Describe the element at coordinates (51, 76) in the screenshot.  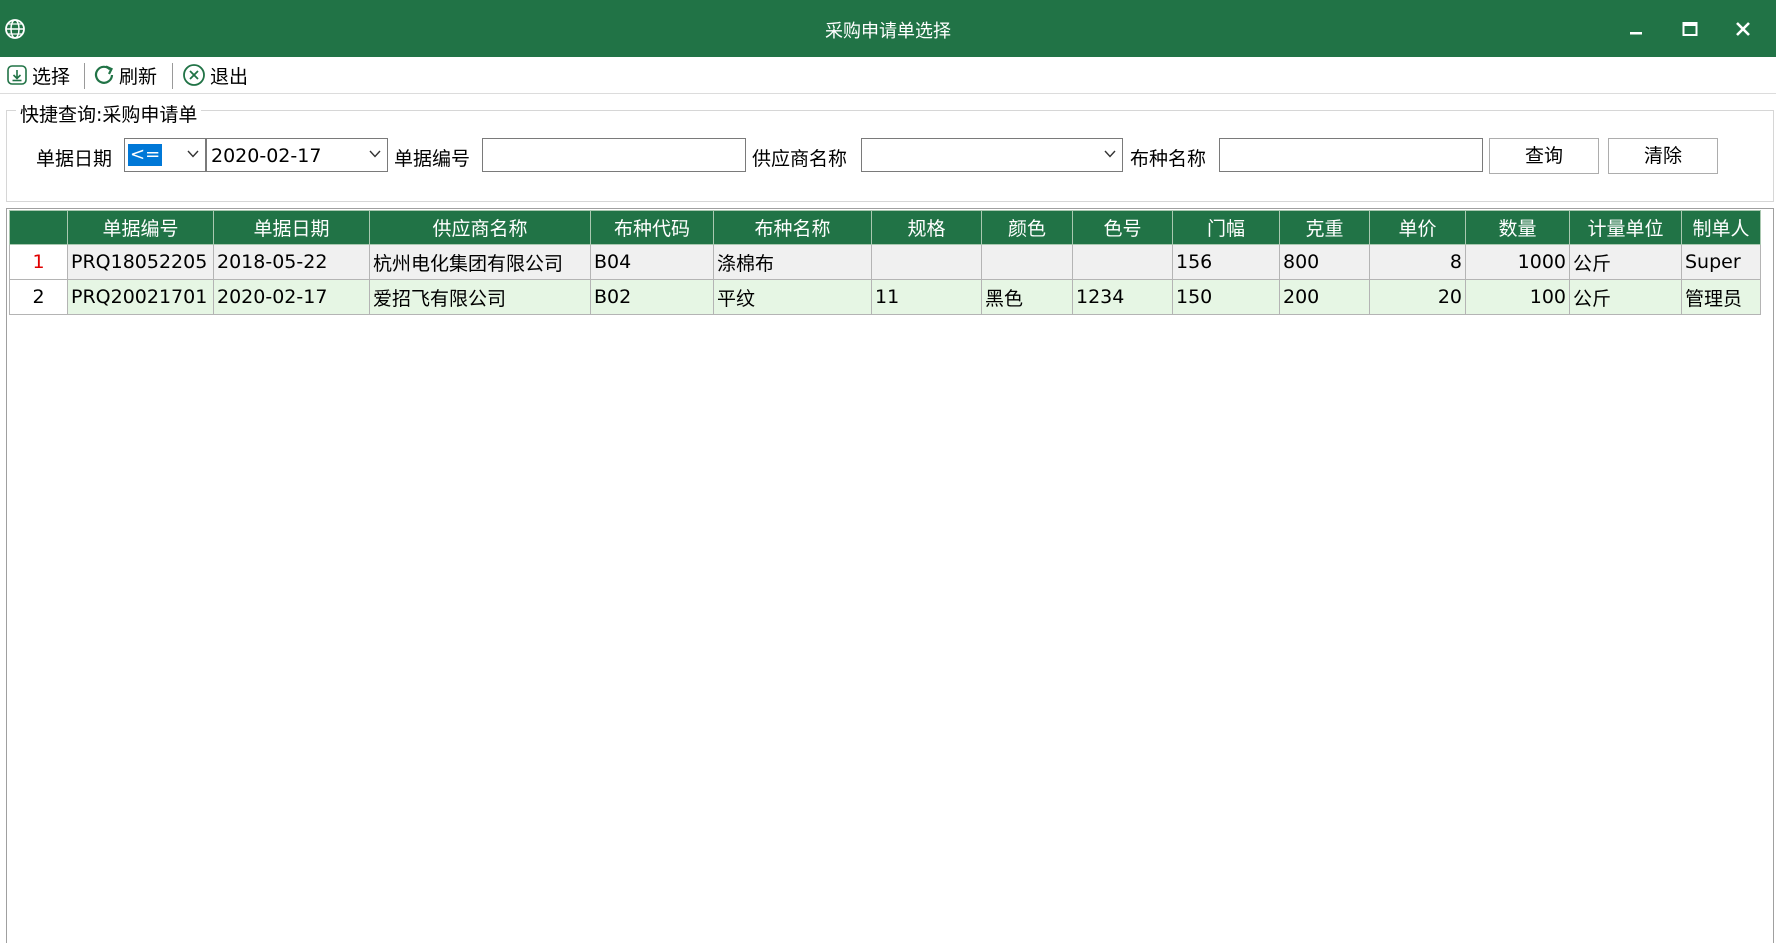
I see `select-label: 选择` at that location.